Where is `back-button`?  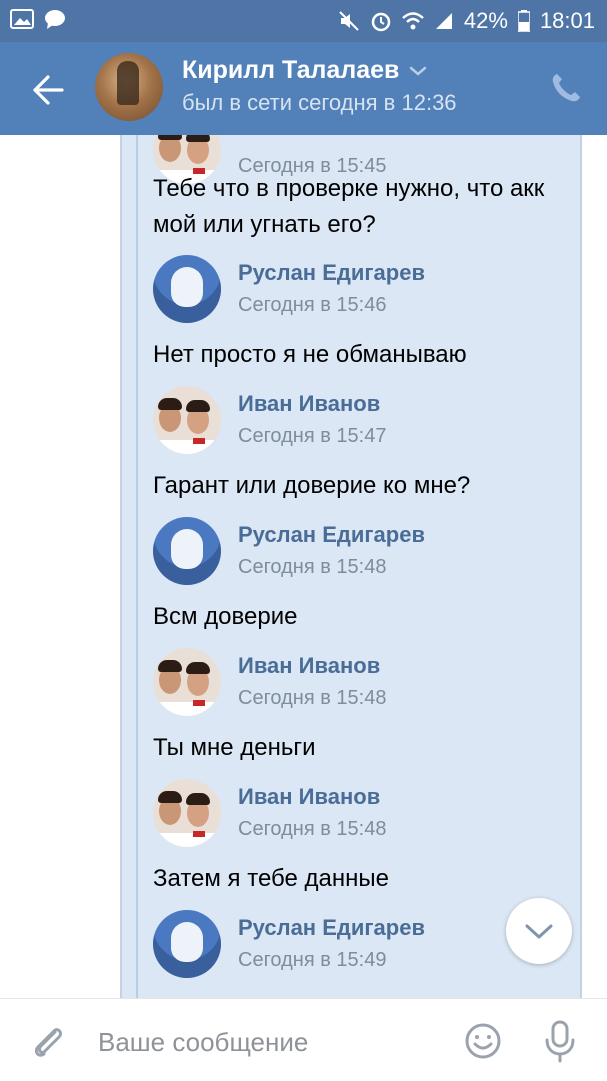
back-button is located at coordinates (48, 90).